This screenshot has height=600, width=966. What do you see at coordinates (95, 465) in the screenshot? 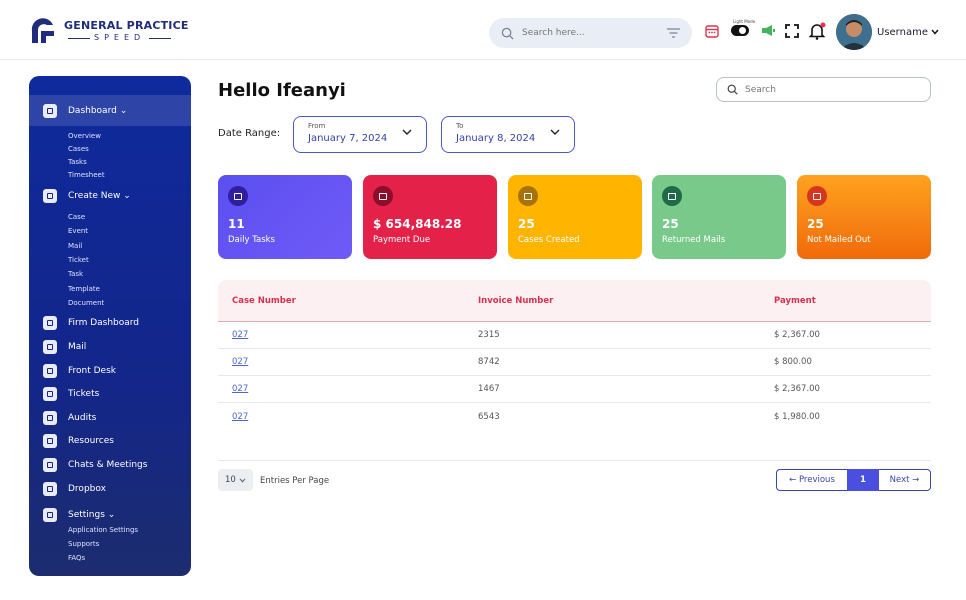
I see `sidebar-item-chats-meetings: Chats & Meetings` at bounding box center [95, 465].